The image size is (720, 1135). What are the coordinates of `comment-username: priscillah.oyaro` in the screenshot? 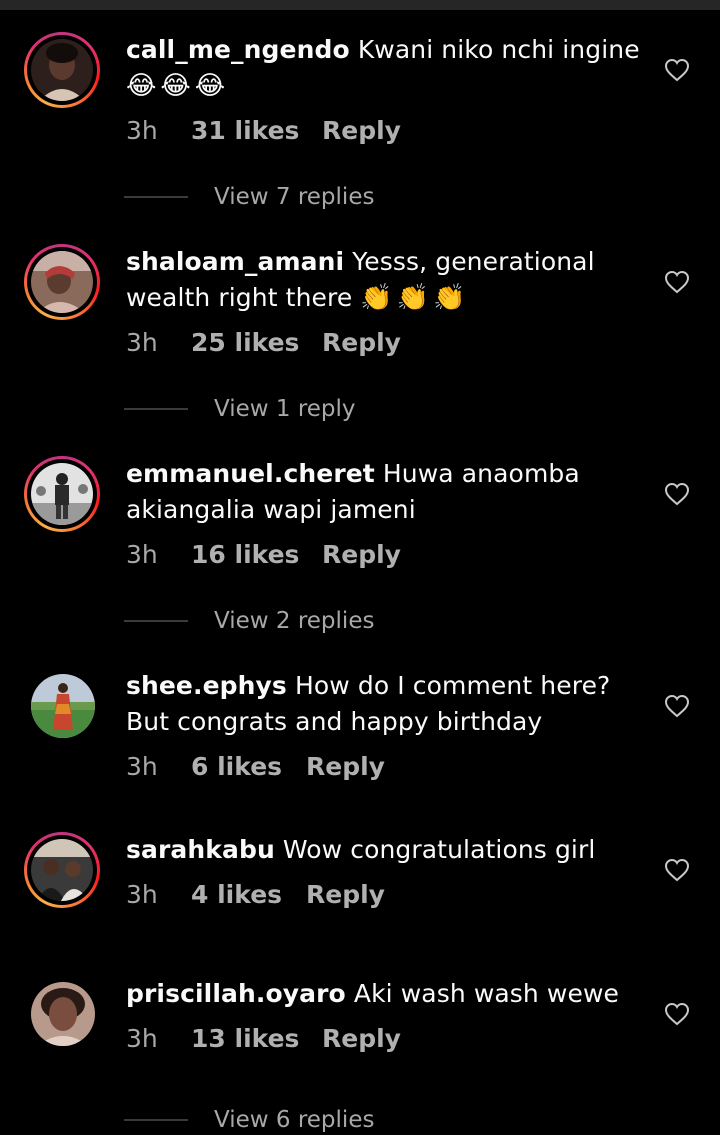 It's located at (236, 993).